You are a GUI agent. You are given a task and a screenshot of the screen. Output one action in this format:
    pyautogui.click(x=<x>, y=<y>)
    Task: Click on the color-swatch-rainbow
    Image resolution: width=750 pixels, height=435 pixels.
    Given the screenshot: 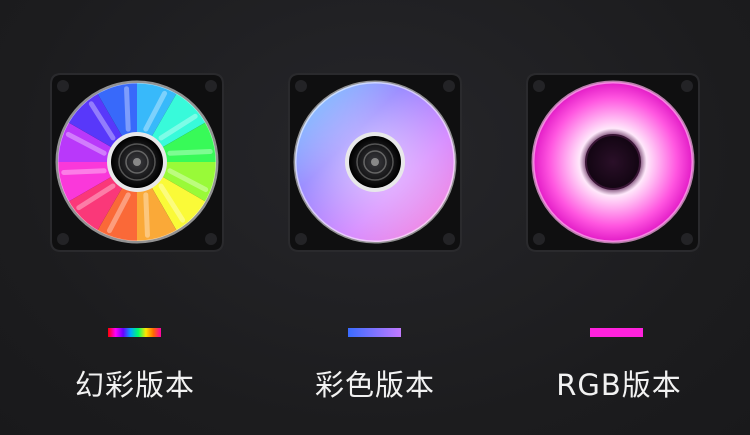 What is the action you would take?
    pyautogui.click(x=134, y=332)
    